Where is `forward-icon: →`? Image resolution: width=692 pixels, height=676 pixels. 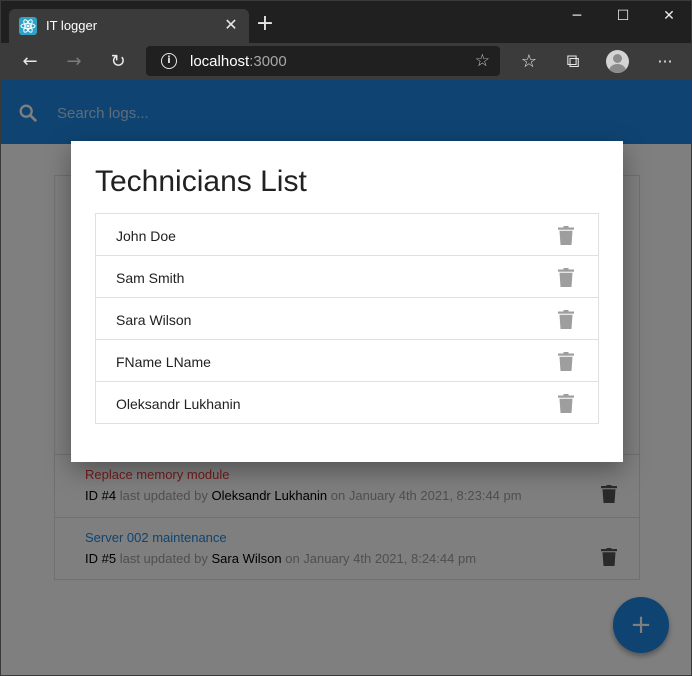 forward-icon: → is located at coordinates (74, 62).